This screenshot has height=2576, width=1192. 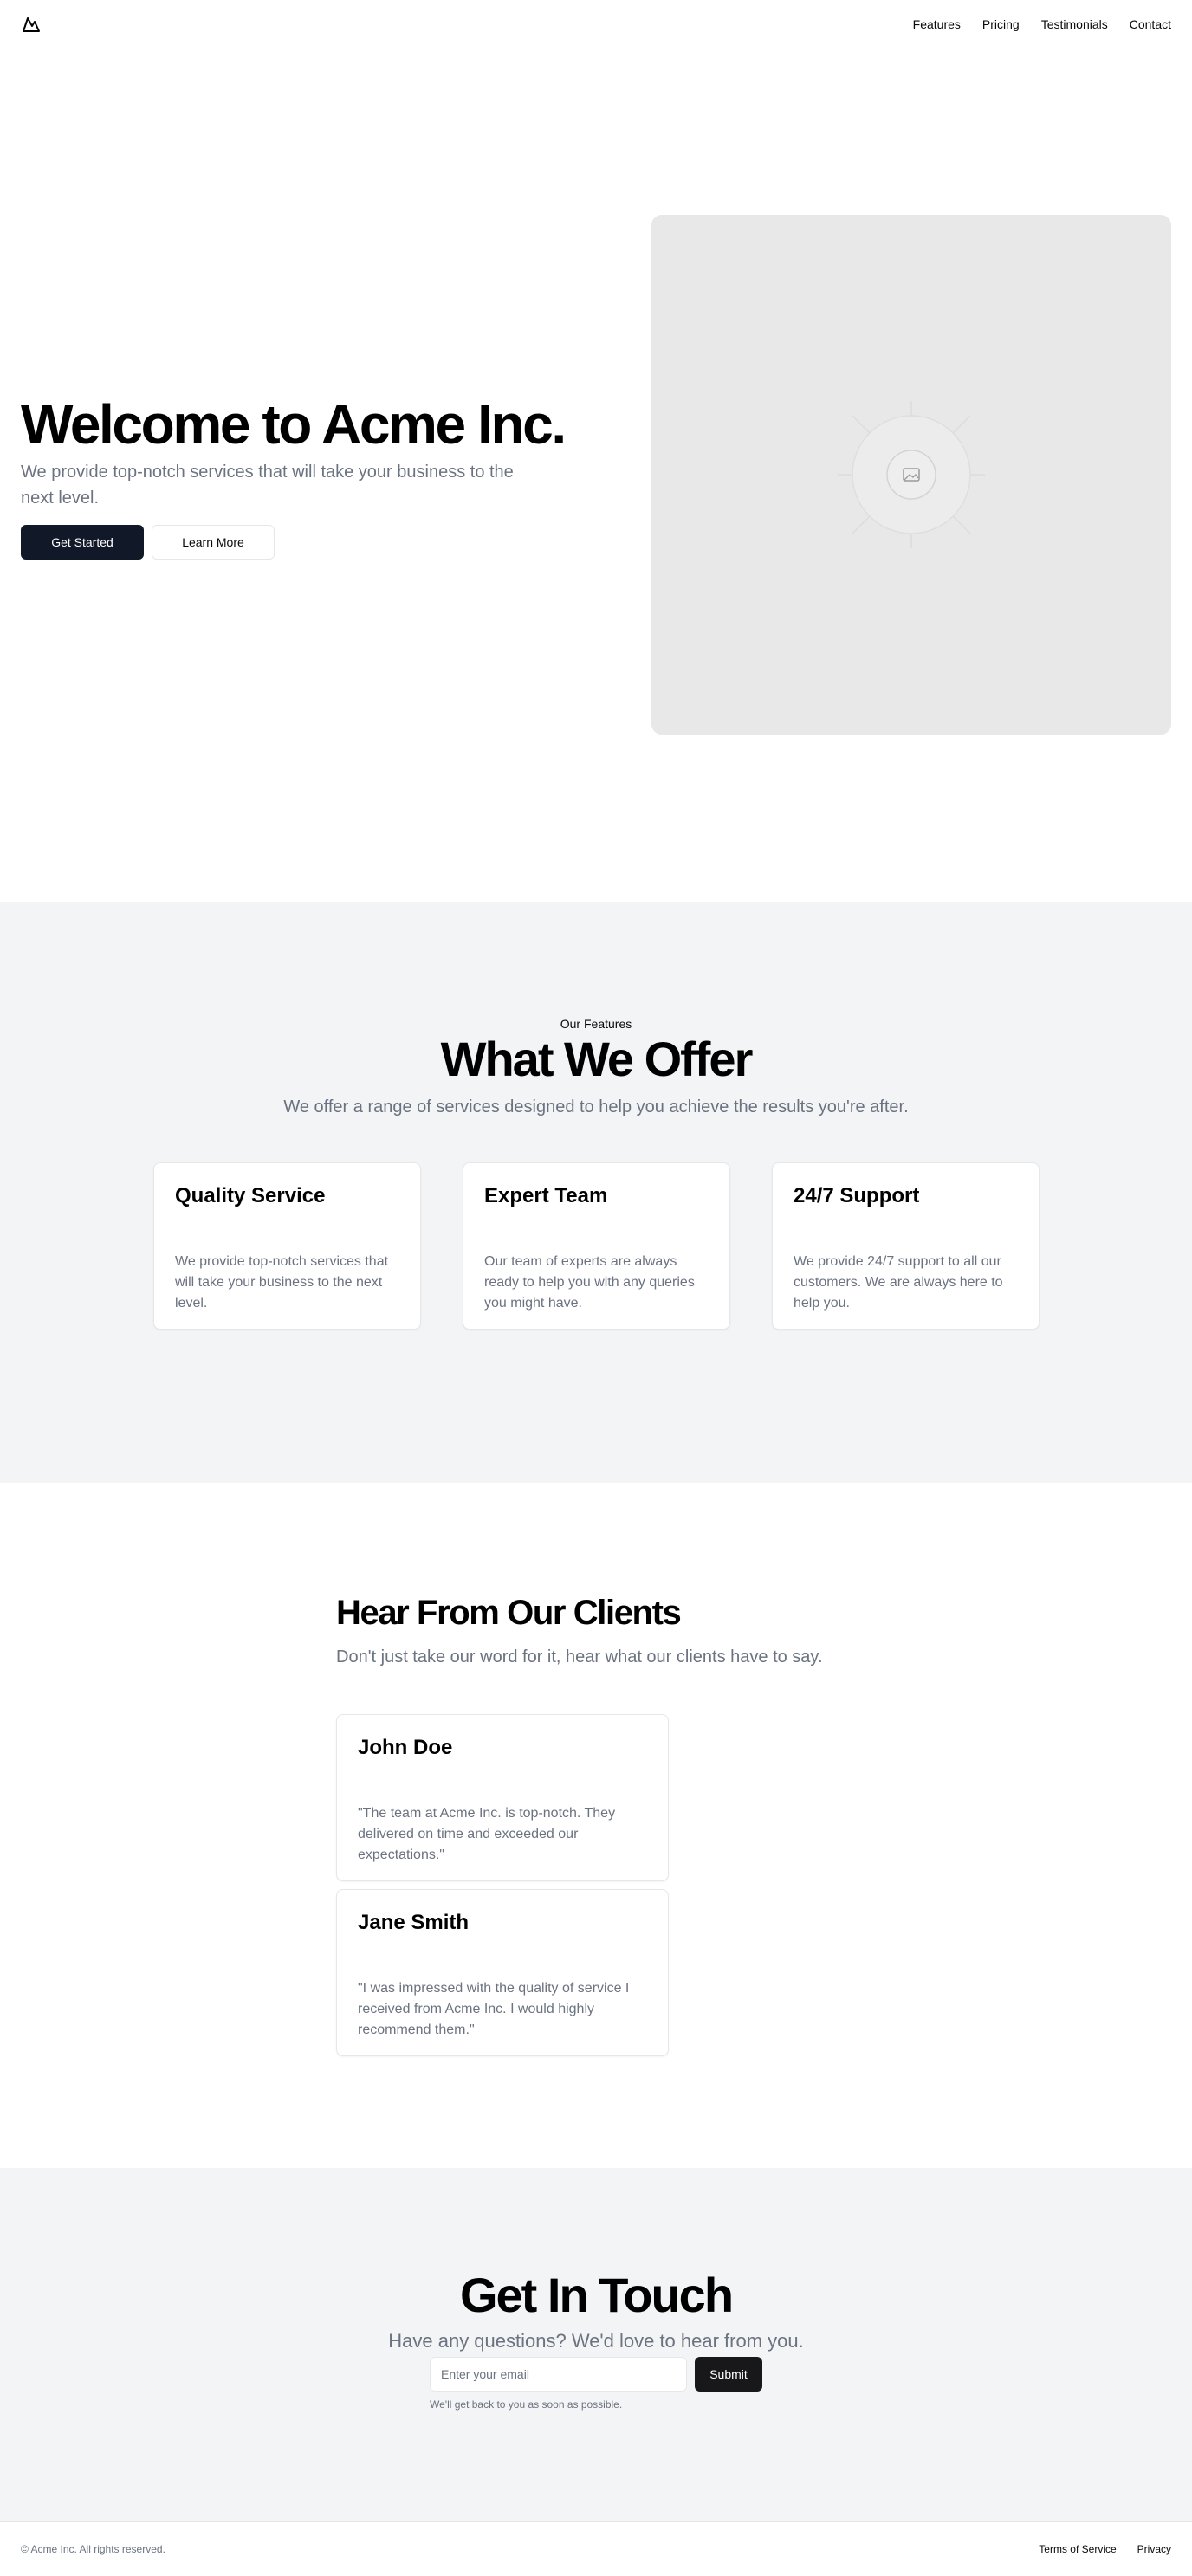 I want to click on main-nav: Features Pricing Testimonials Contact, so click(x=1042, y=24).